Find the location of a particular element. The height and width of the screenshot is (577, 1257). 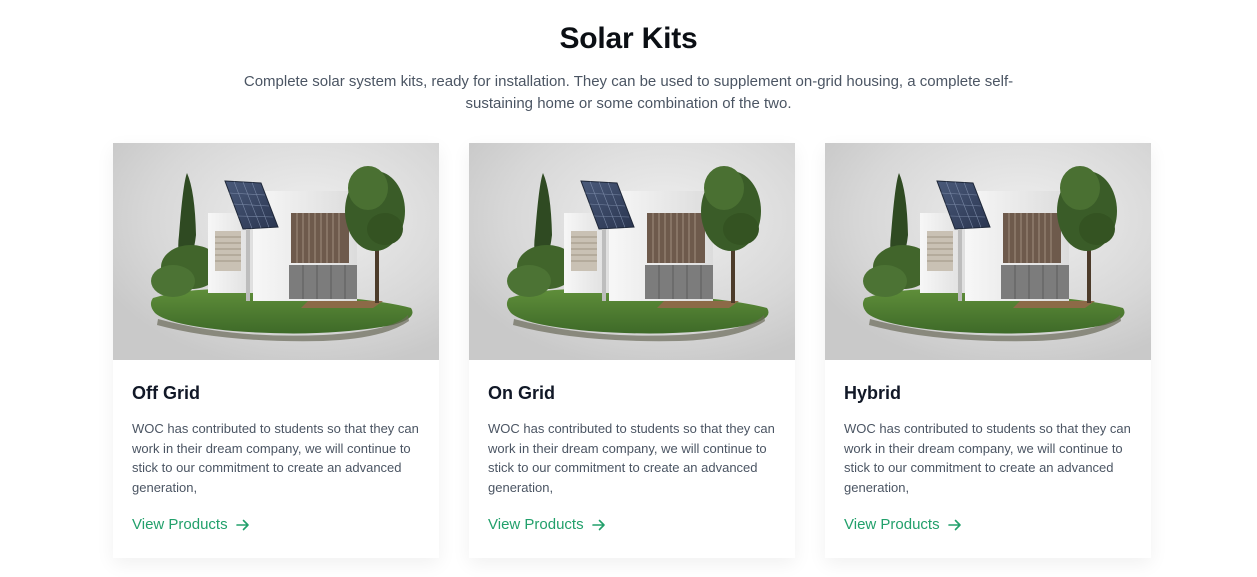

card-title: Off Grid is located at coordinates (166, 393).